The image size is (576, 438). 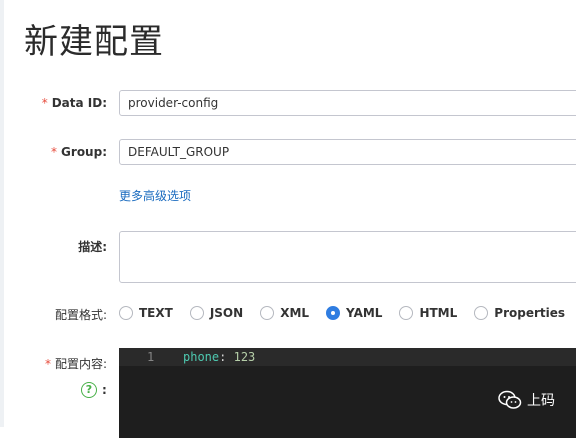 What do you see at coordinates (526, 400) in the screenshot?
I see `watermark: 上码` at bounding box center [526, 400].